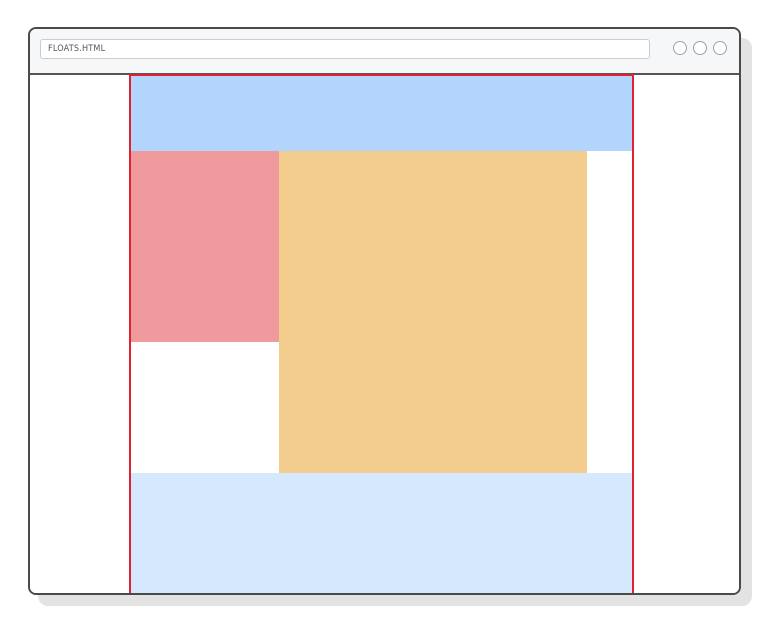 The width and height of the screenshot is (766, 620). I want to click on window-controls, so click(700, 48).